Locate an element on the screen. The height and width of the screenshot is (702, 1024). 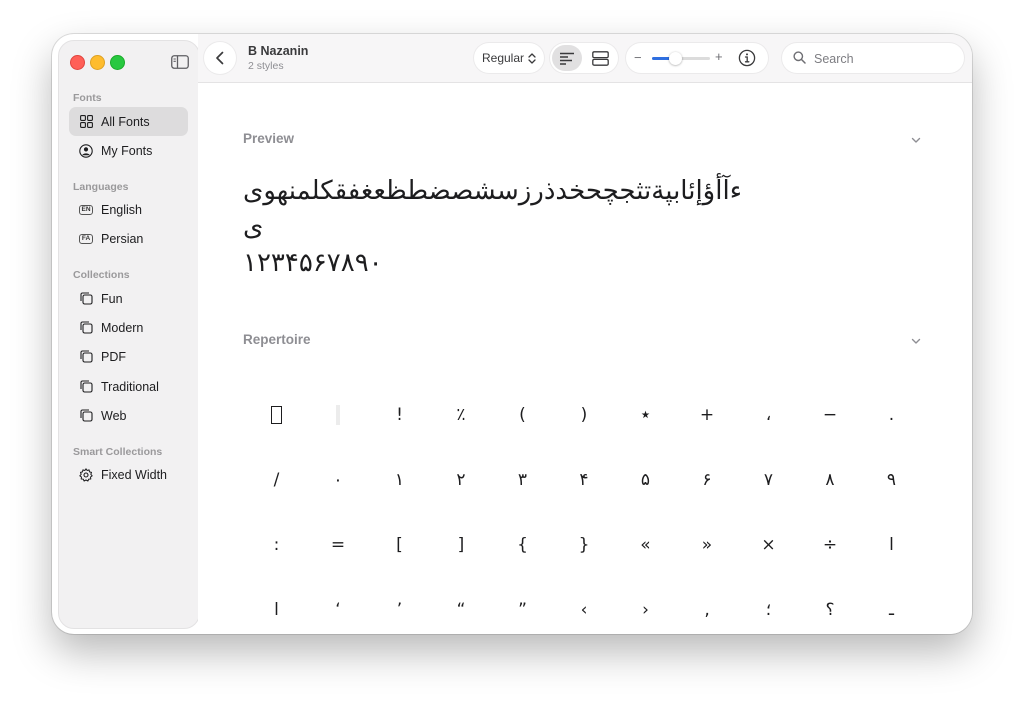
chevron-left-icon is located at coordinates (220, 58).